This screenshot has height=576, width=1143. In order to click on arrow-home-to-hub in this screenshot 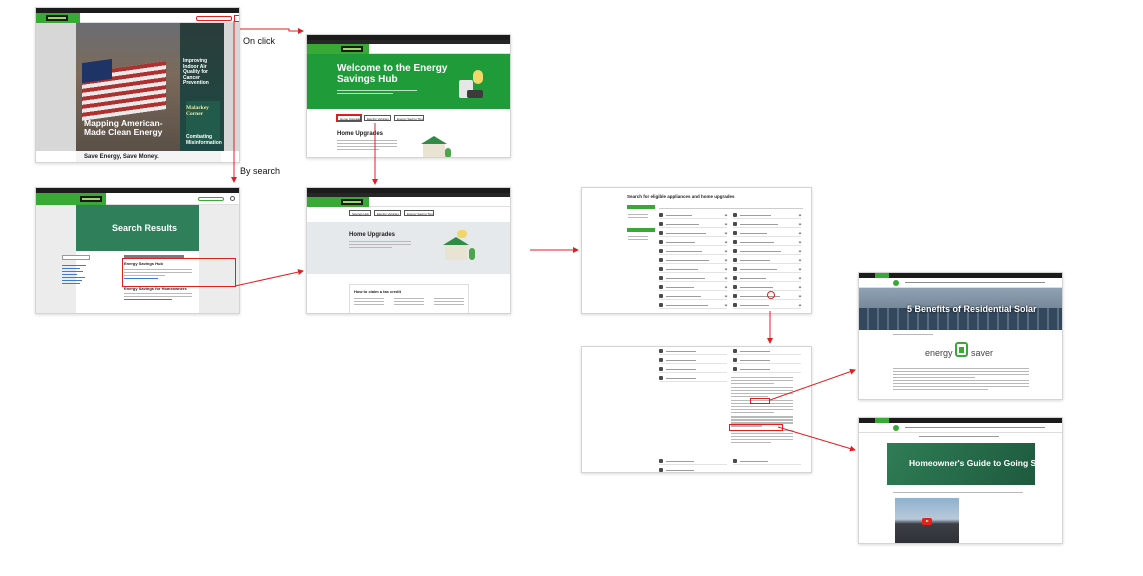, I will do `click(272, 31)`.